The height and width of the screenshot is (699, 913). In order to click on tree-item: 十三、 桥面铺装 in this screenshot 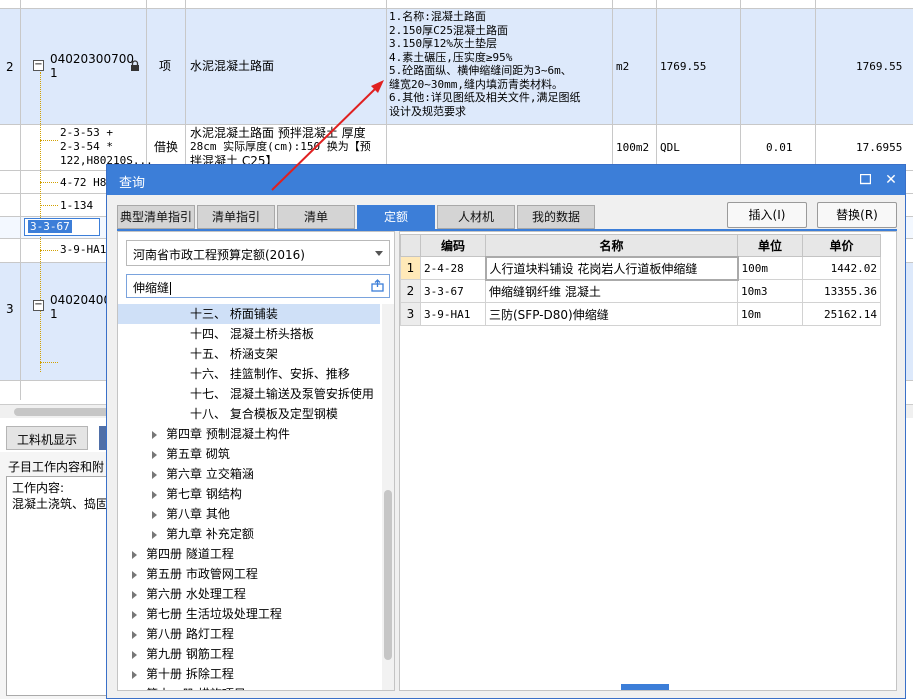, I will do `click(249, 314)`.